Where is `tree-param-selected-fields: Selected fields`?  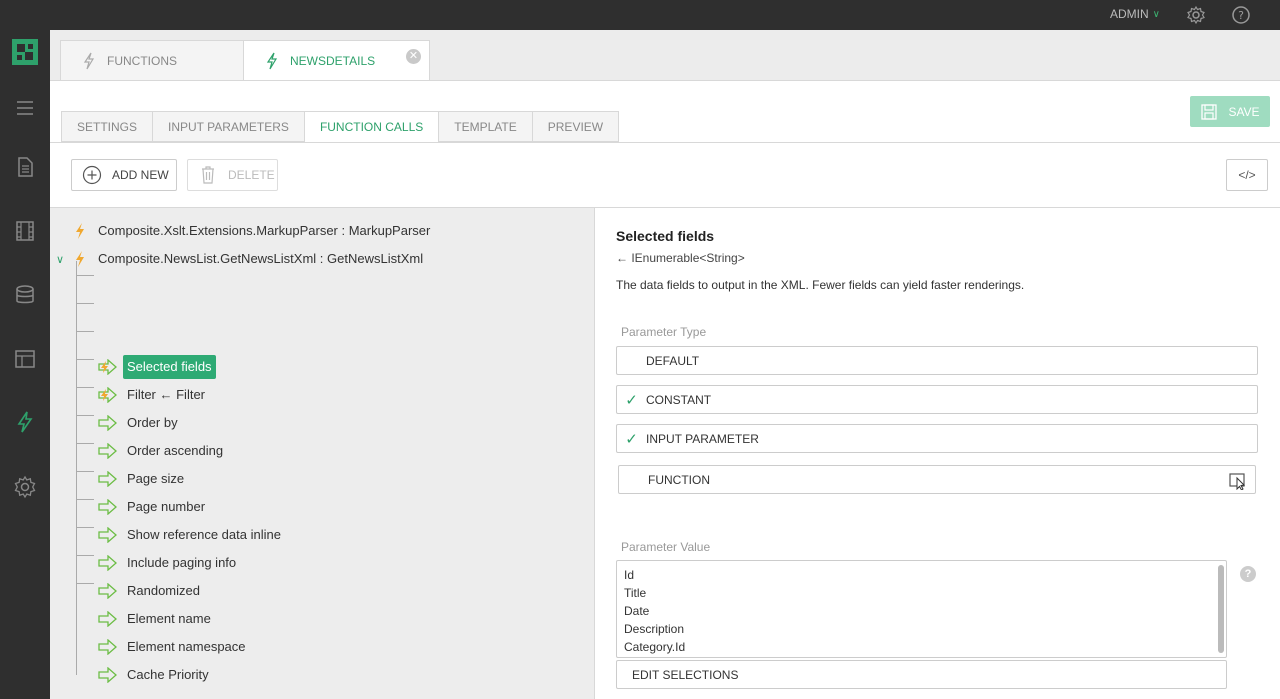
tree-param-selected-fields: Selected fields is located at coordinates (157, 367).